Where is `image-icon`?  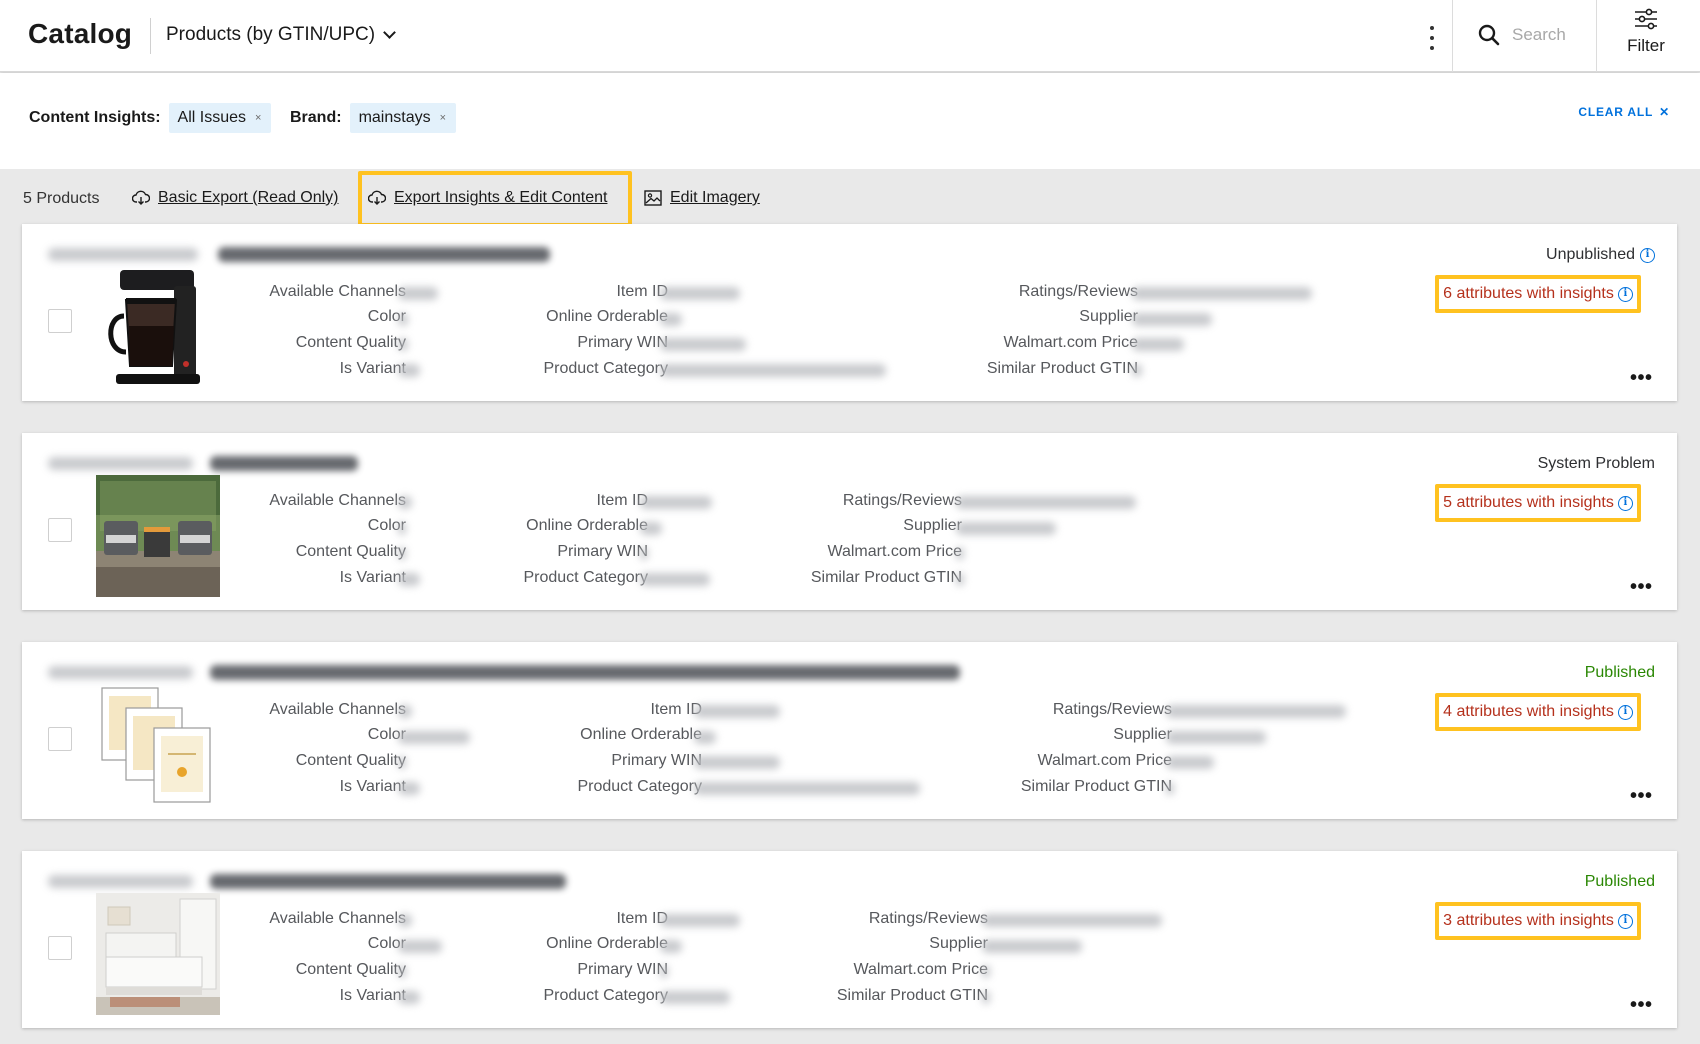 image-icon is located at coordinates (653, 198).